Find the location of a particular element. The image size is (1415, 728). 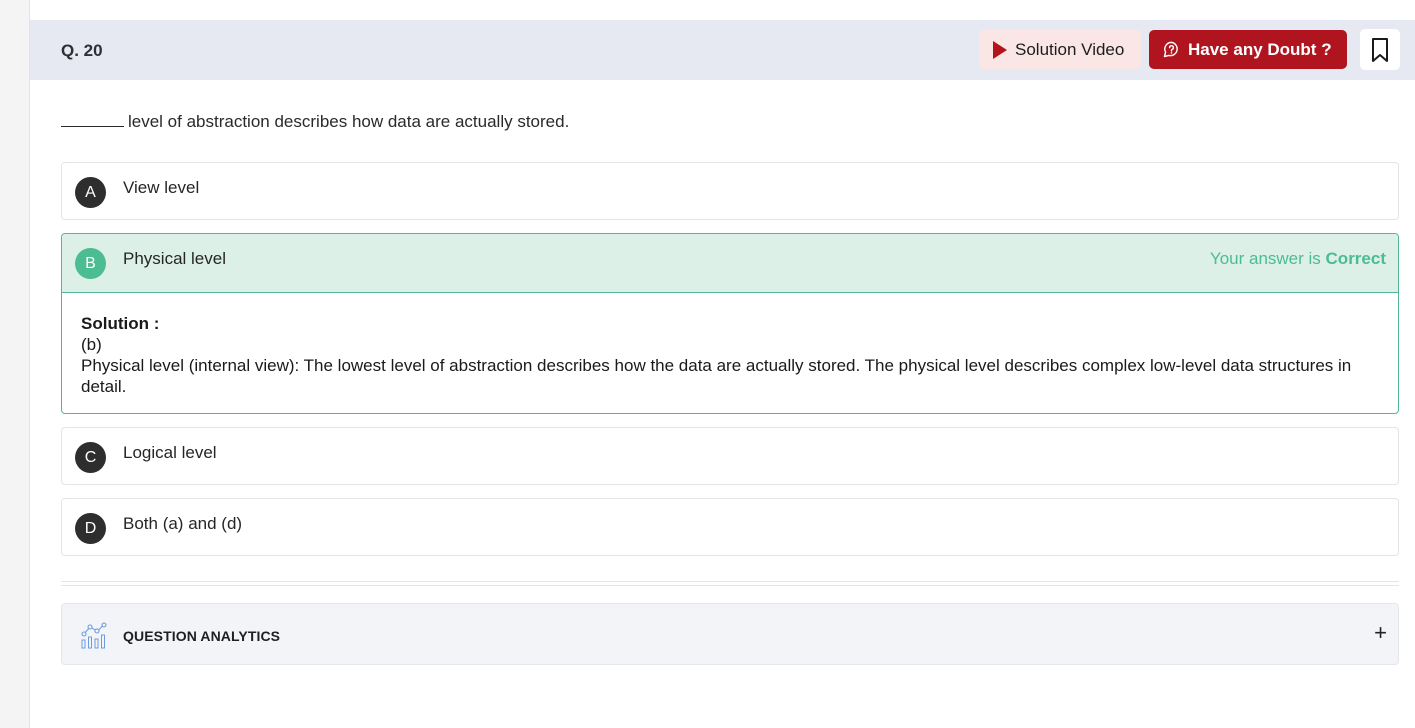

question-bubble-icon is located at coordinates (1170, 49).